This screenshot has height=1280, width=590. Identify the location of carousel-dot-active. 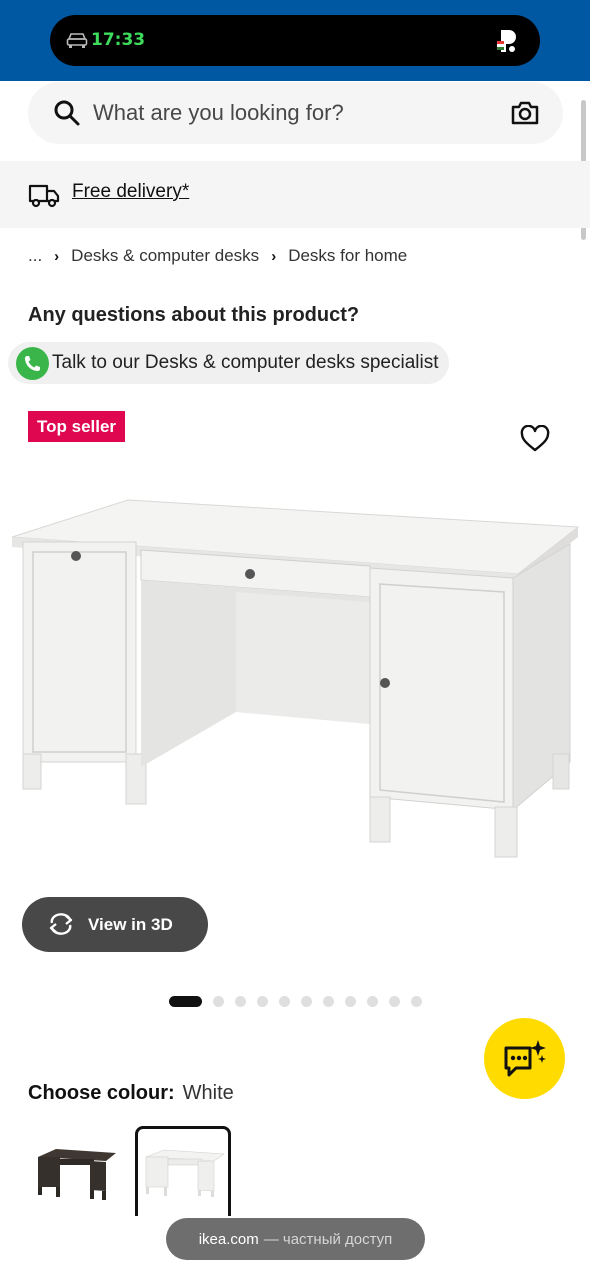
(185, 1001).